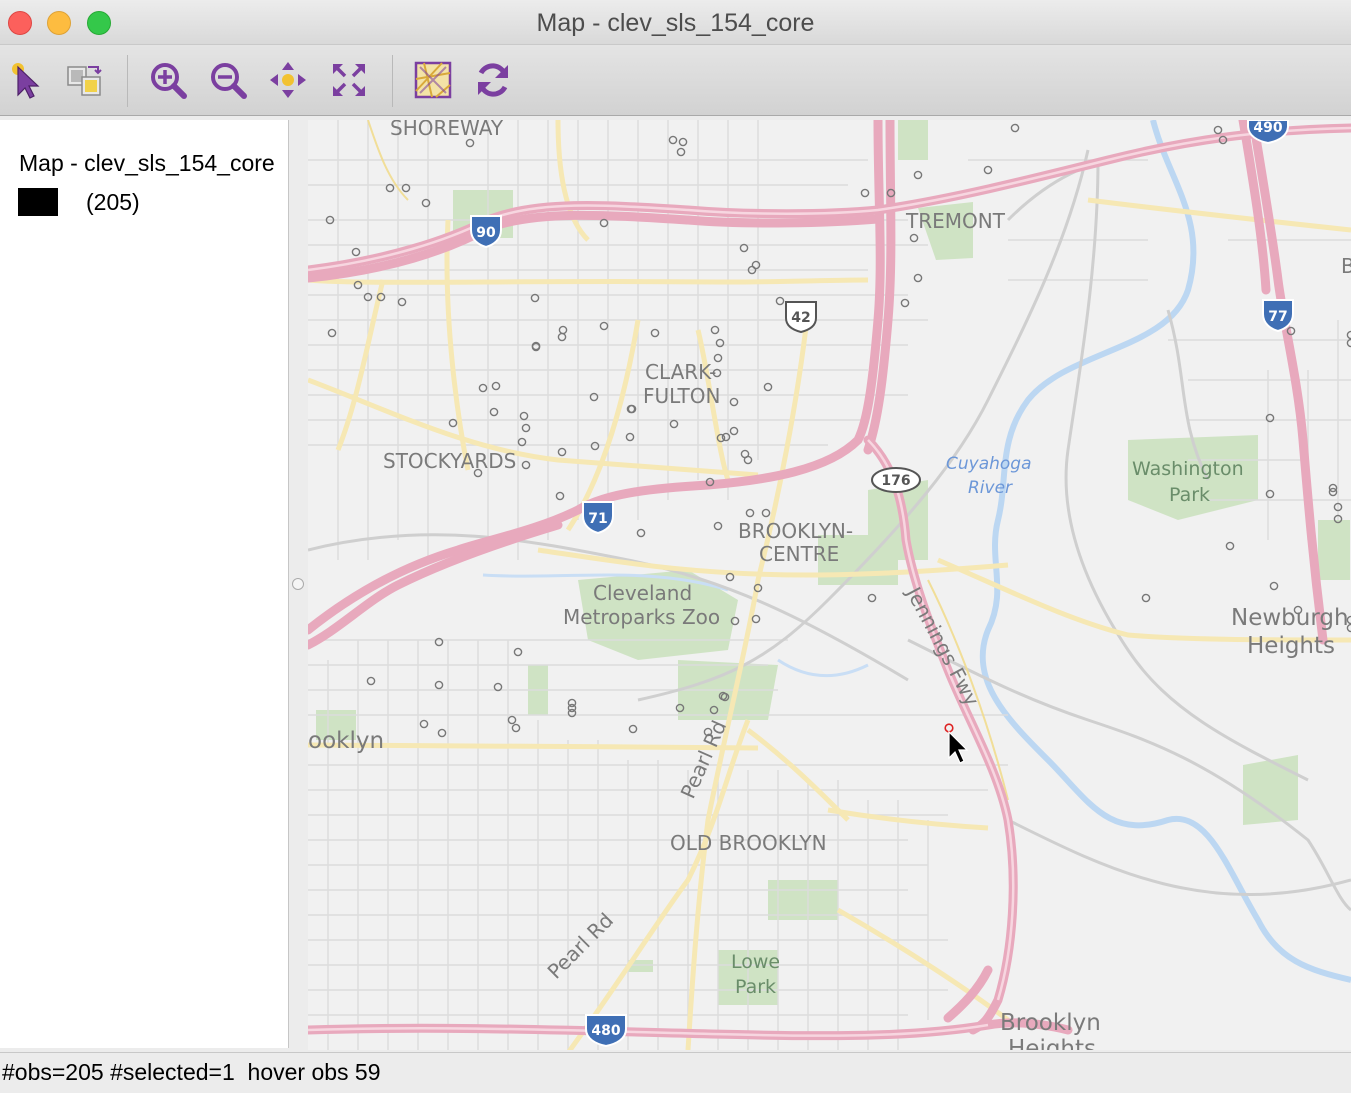 Image resolution: width=1351 pixels, height=1093 pixels. Describe the element at coordinates (755, 962) in the screenshot. I see `label-lowe-1: Lowe` at that location.